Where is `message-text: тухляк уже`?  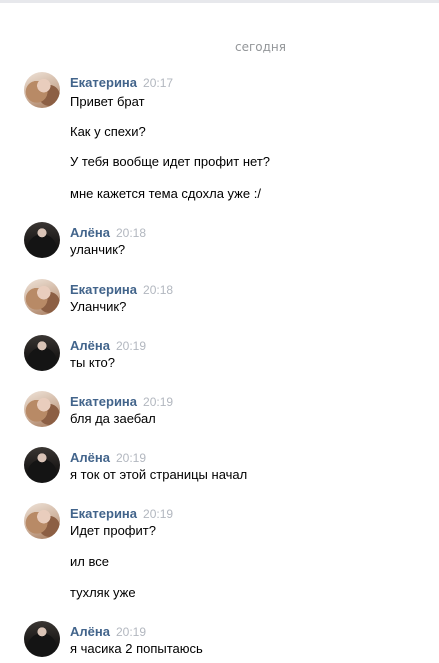 message-text: тухляк уже is located at coordinates (103, 592).